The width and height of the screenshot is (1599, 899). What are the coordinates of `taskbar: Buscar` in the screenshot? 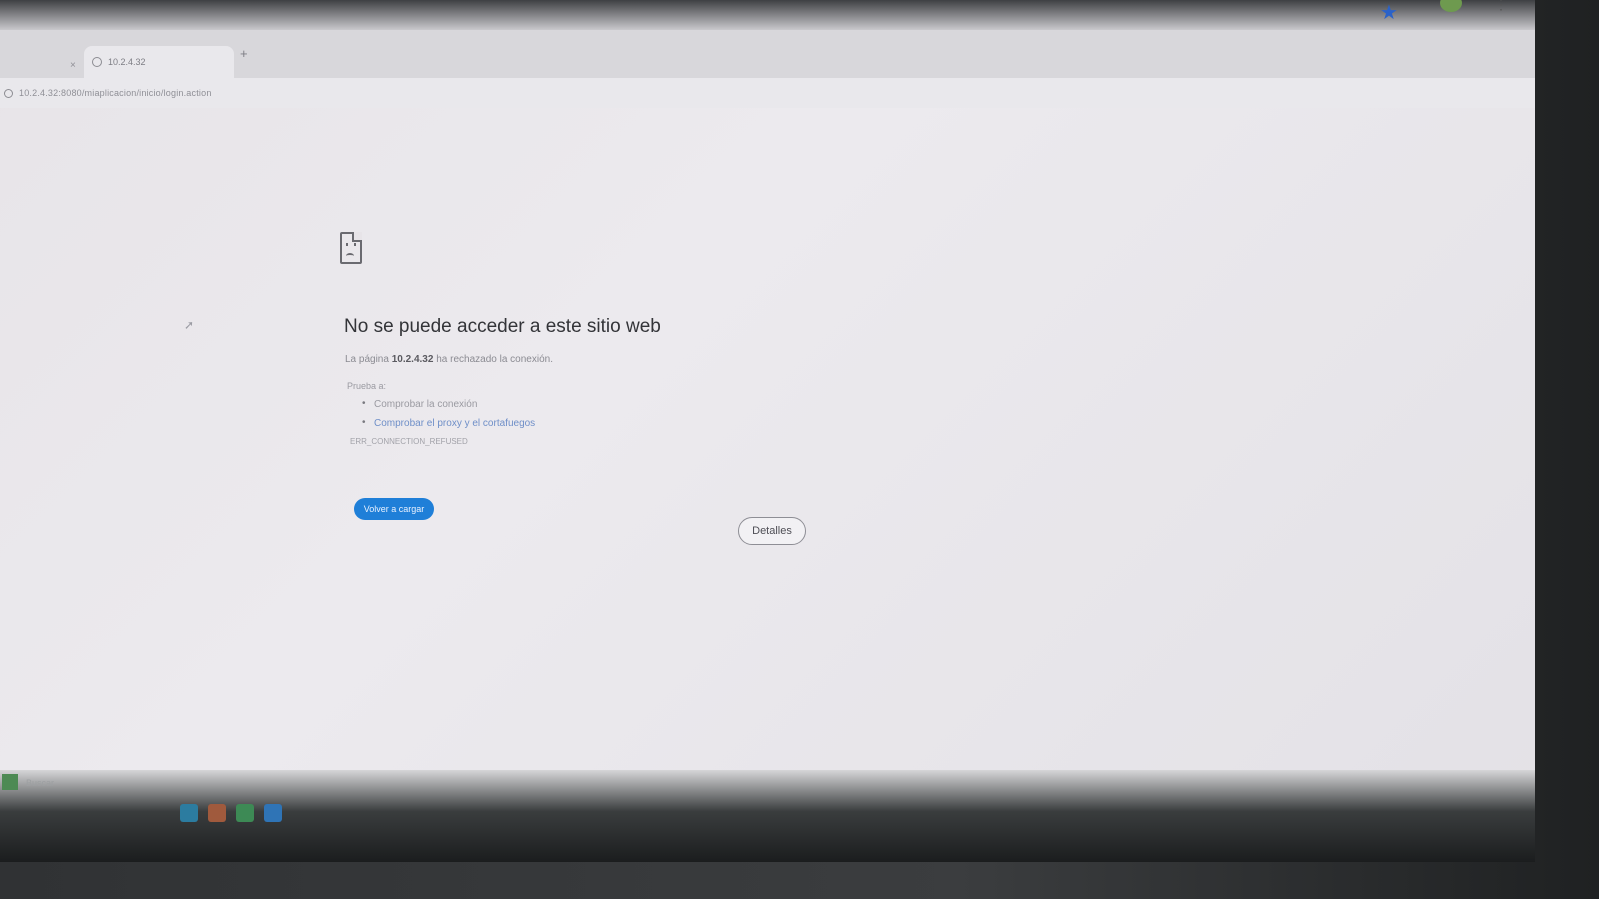 It's located at (767, 816).